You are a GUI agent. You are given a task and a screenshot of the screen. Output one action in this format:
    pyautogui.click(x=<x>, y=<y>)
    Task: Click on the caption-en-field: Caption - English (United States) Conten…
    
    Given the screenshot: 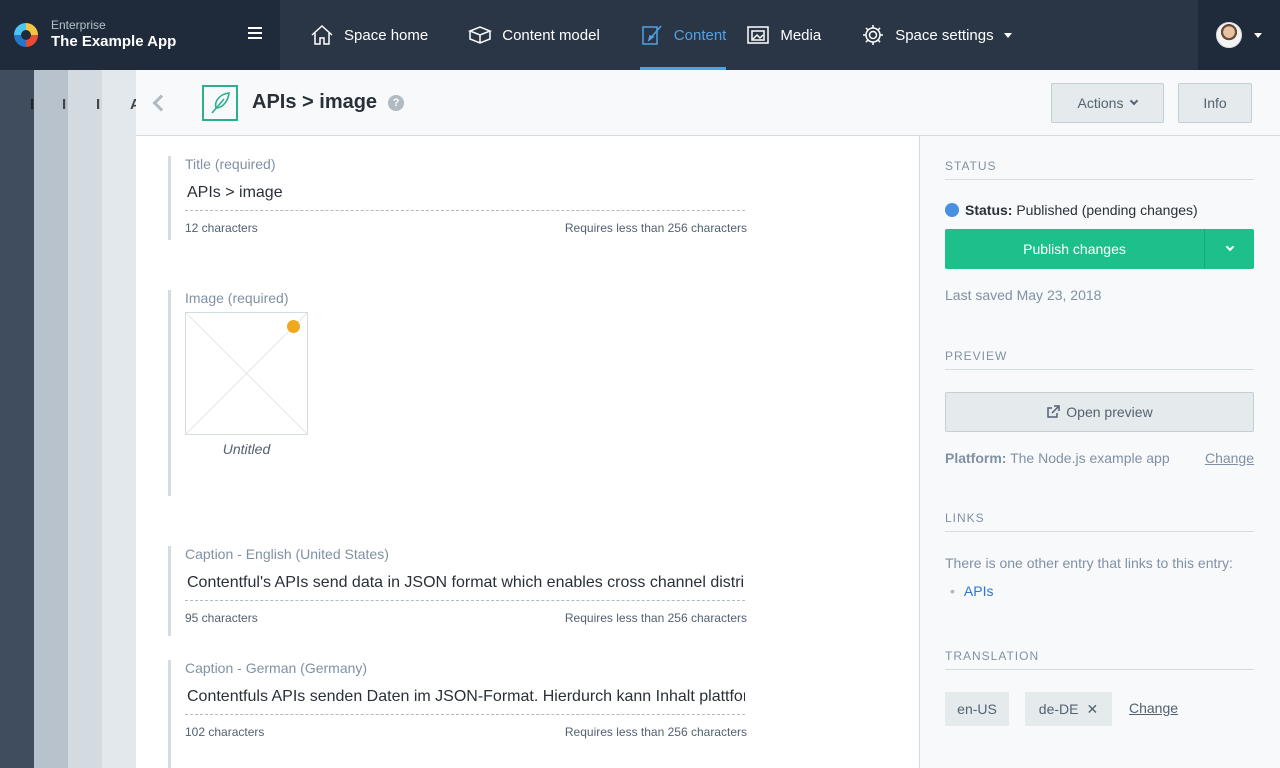 What is the action you would take?
    pyautogui.click(x=458, y=591)
    